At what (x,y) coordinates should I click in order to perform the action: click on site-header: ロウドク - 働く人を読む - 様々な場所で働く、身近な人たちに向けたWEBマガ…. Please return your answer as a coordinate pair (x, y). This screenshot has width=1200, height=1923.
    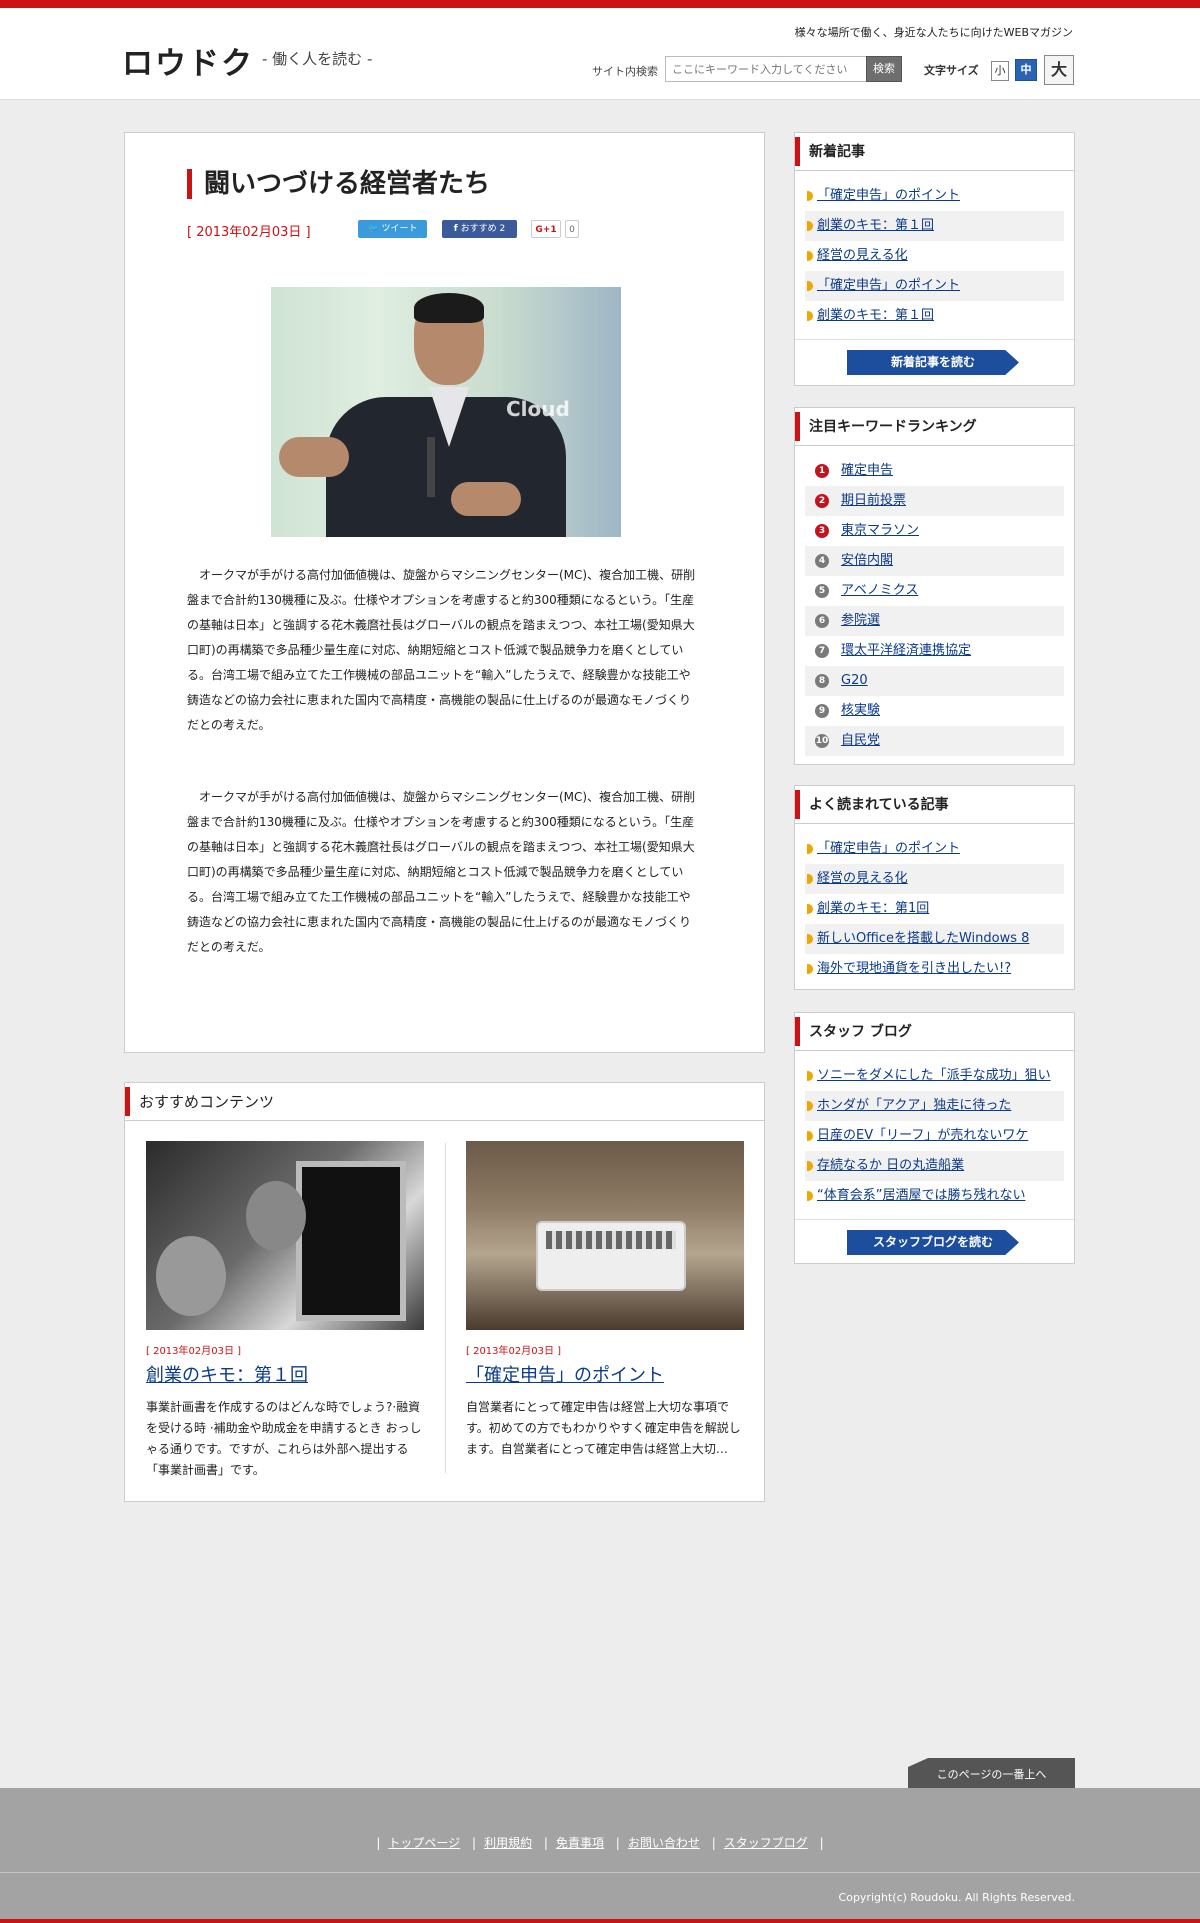
    Looking at the image, I should click on (600, 54).